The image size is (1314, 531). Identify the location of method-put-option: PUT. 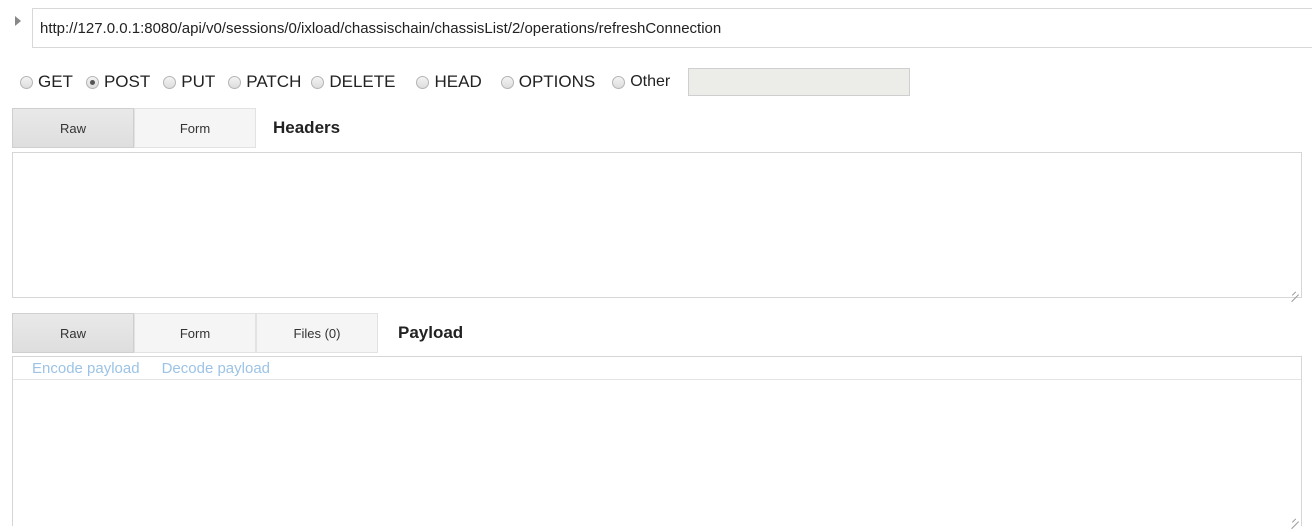
(189, 82).